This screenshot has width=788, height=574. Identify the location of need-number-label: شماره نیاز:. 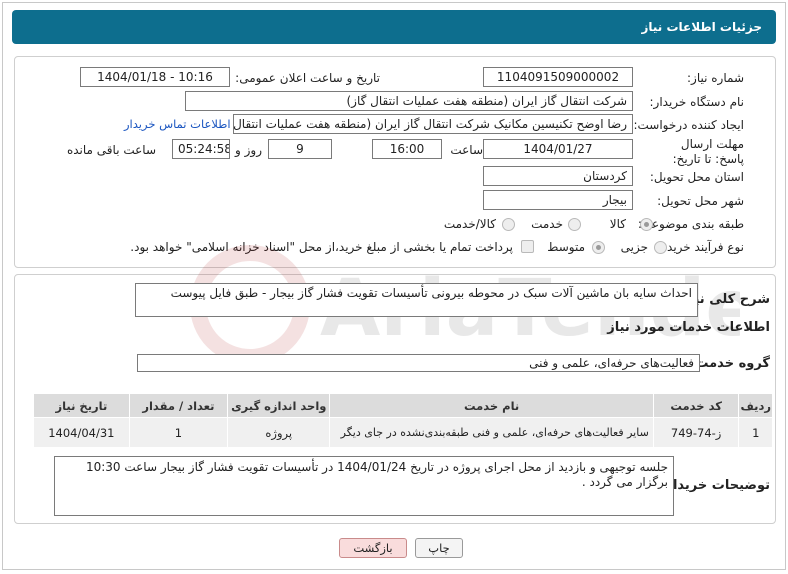
(715, 78).